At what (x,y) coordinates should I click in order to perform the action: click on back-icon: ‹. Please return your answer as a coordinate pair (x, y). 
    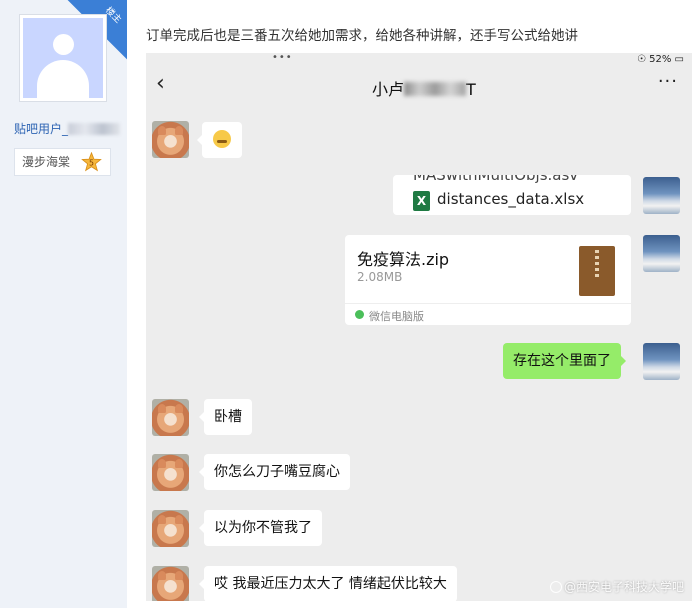
    Looking at the image, I should click on (160, 83).